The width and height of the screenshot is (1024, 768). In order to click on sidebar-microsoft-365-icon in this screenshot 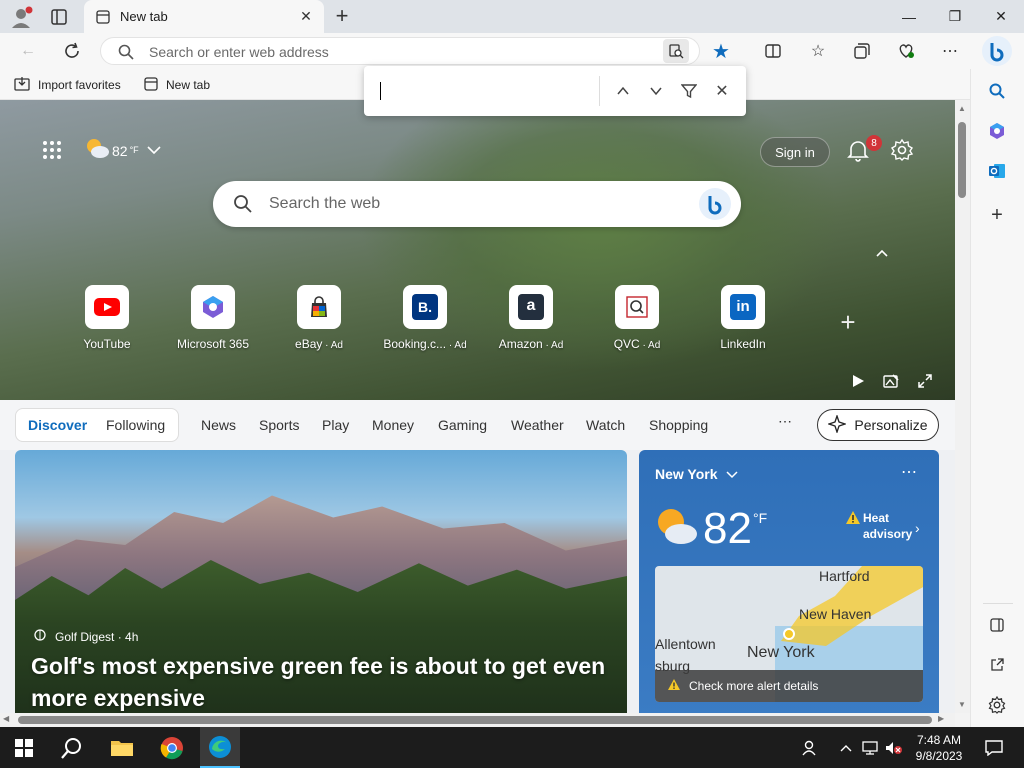, I will do `click(997, 131)`.